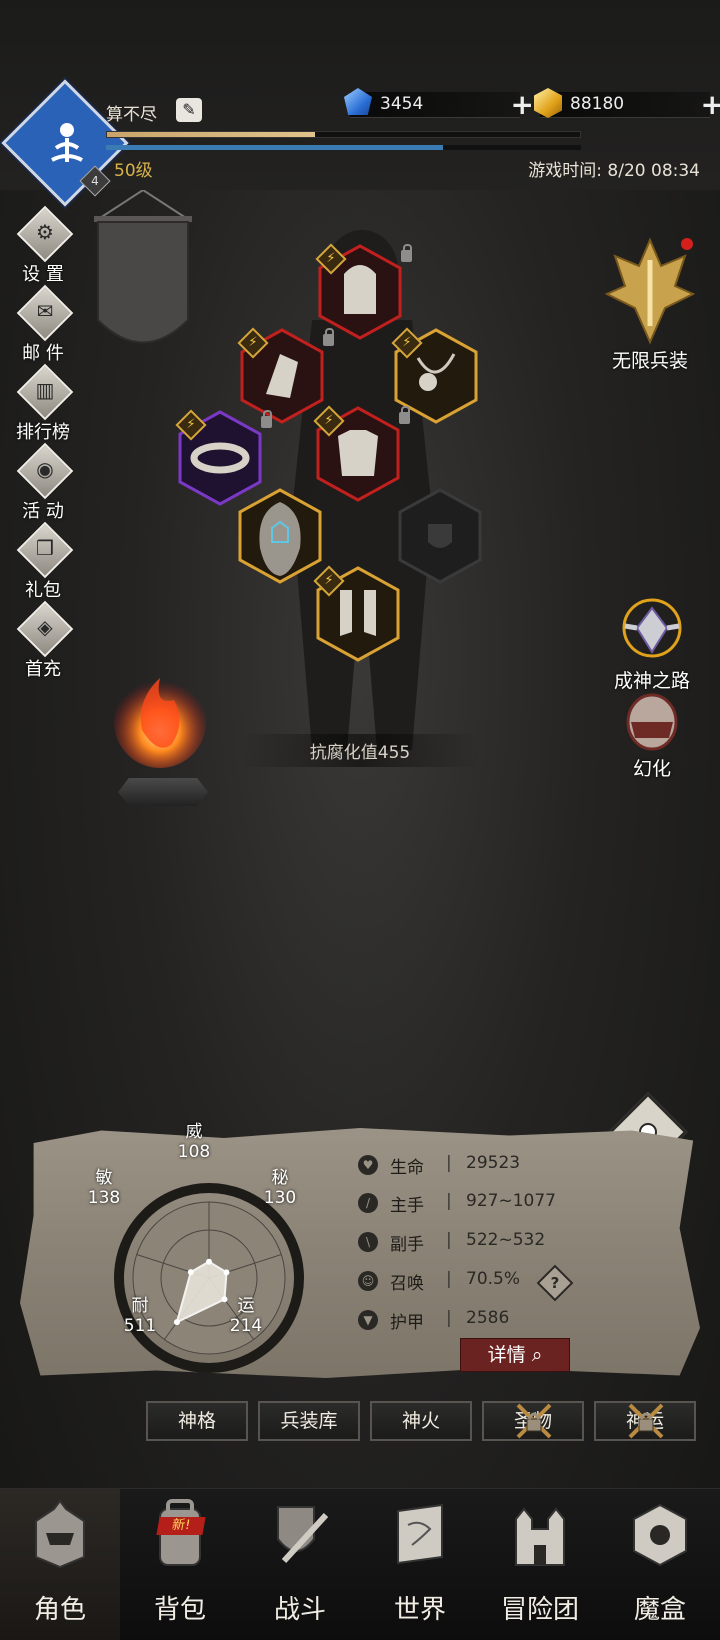 The width and height of the screenshot is (720, 1640). I want to click on attr-min: 敏 138, so click(104, 1188).